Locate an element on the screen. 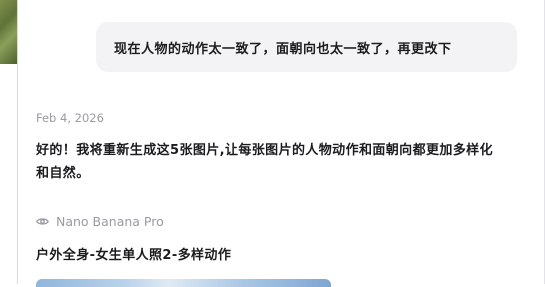  model-label: Nano Banana Pro is located at coordinates (100, 221).